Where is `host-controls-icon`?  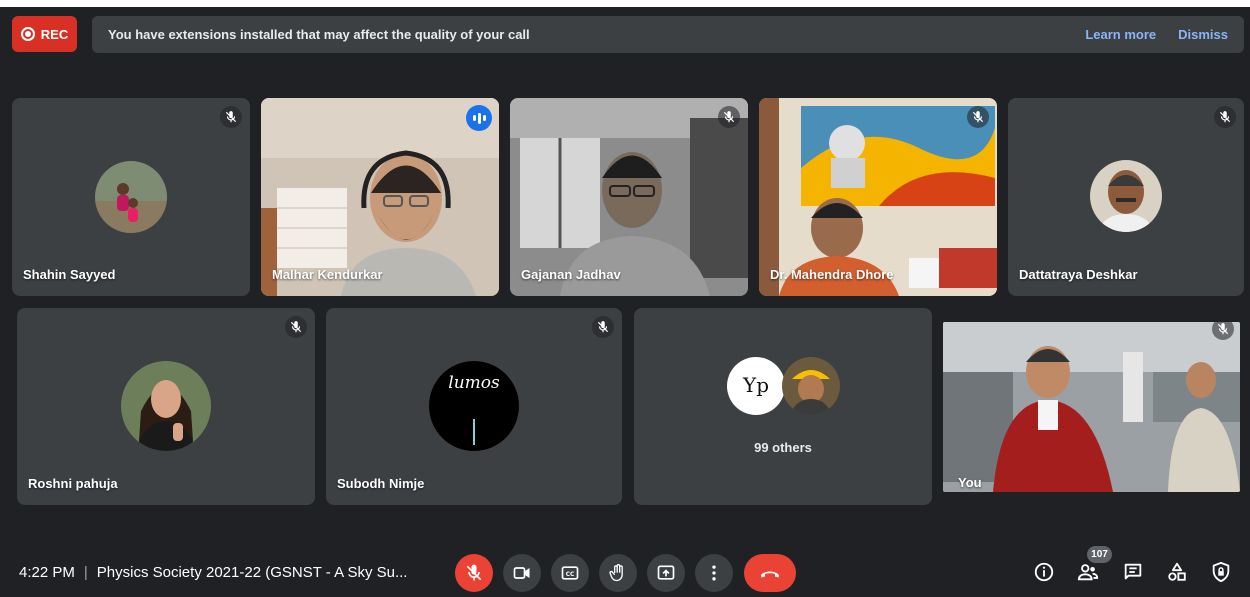
host-controls-icon is located at coordinates (1221, 572).